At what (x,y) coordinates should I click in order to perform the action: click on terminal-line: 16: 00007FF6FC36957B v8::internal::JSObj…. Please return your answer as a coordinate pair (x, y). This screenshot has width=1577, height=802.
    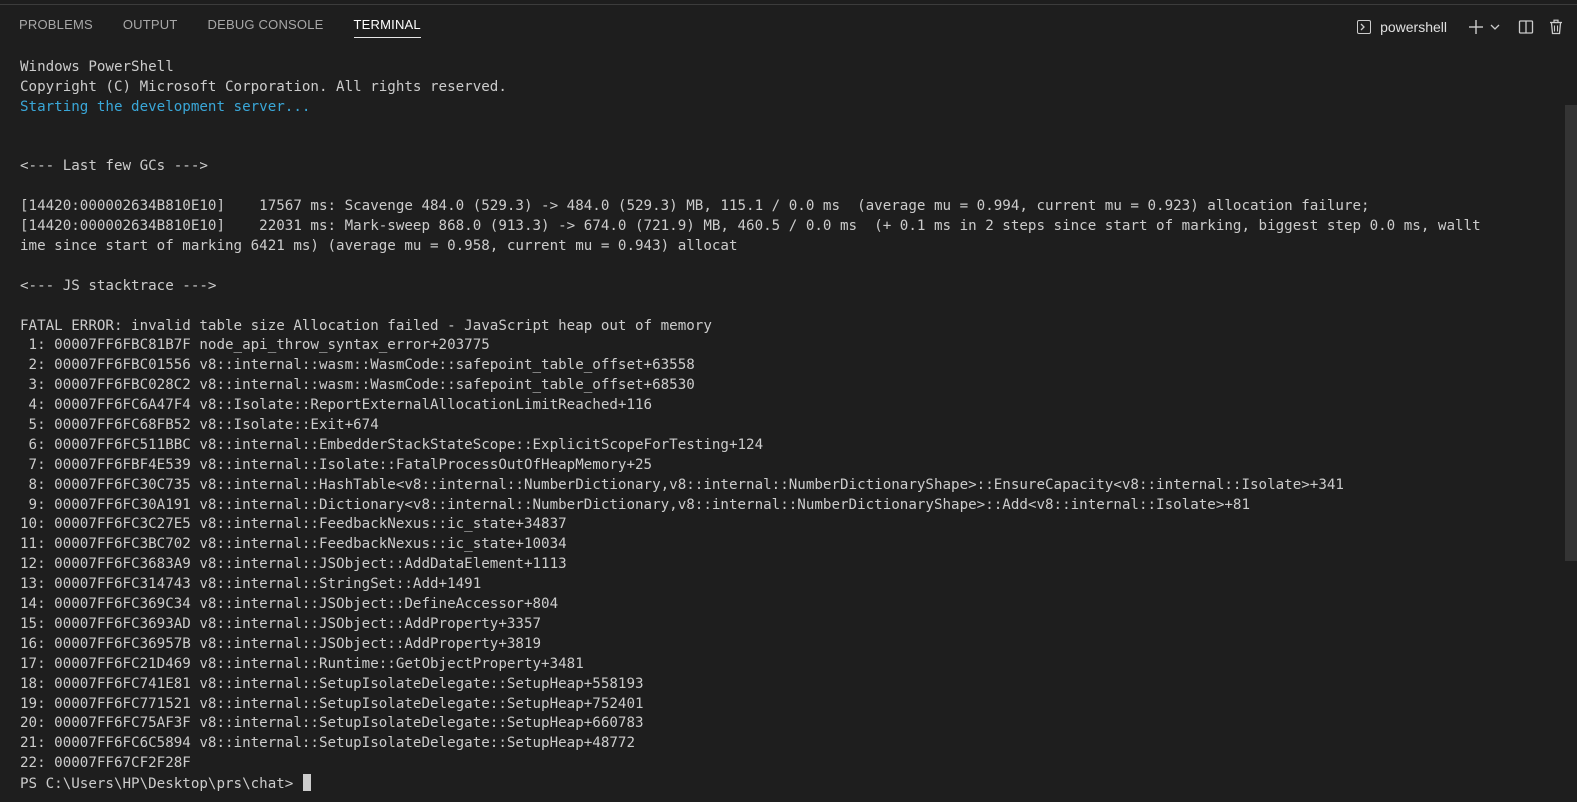
    Looking at the image, I should click on (281, 643).